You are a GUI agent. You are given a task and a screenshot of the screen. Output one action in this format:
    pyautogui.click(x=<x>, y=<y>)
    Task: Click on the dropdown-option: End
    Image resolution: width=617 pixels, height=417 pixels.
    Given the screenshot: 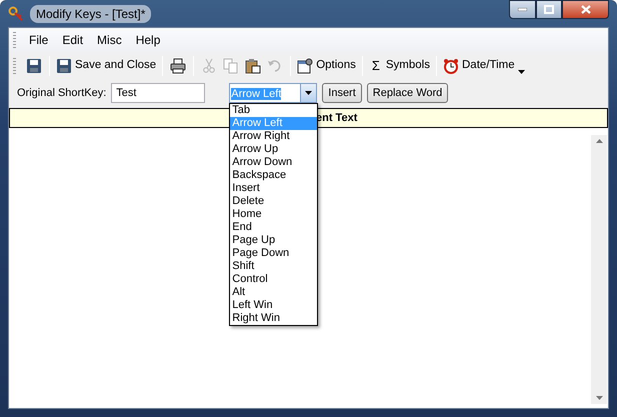 What is the action you would take?
    pyautogui.click(x=274, y=227)
    